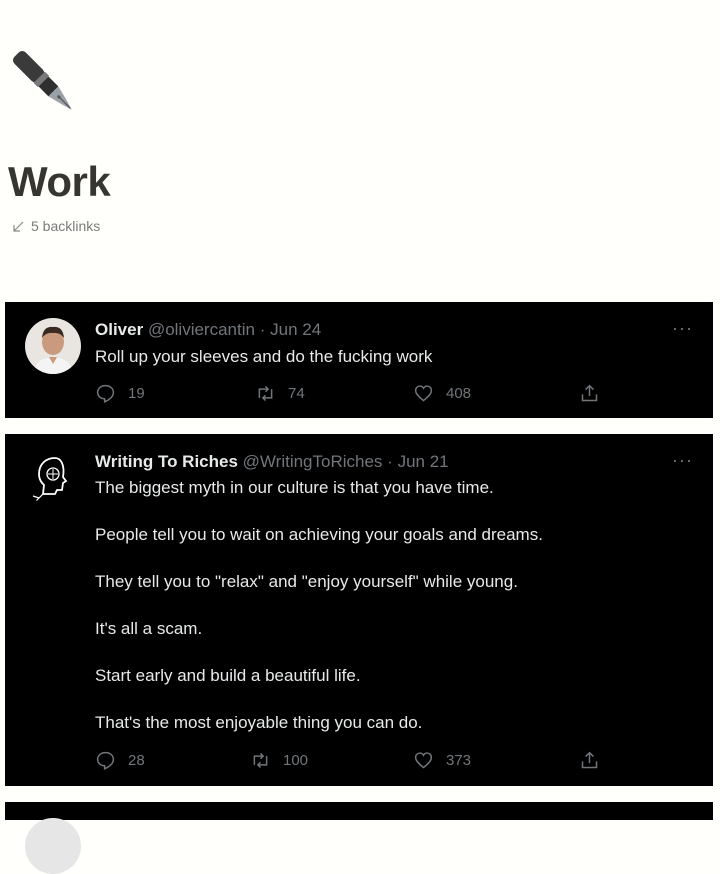 This screenshot has width=720, height=874. What do you see at coordinates (459, 760) in the screenshot?
I see `like-count: 373` at bounding box center [459, 760].